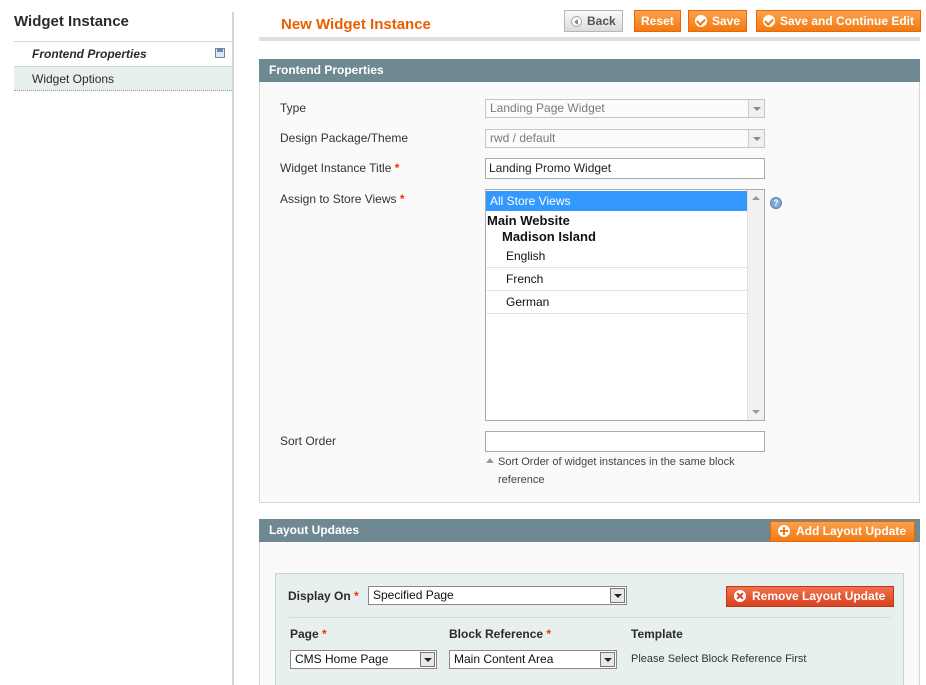 The width and height of the screenshot is (926, 685). What do you see at coordinates (755, 305) in the screenshot?
I see `scrollbar` at bounding box center [755, 305].